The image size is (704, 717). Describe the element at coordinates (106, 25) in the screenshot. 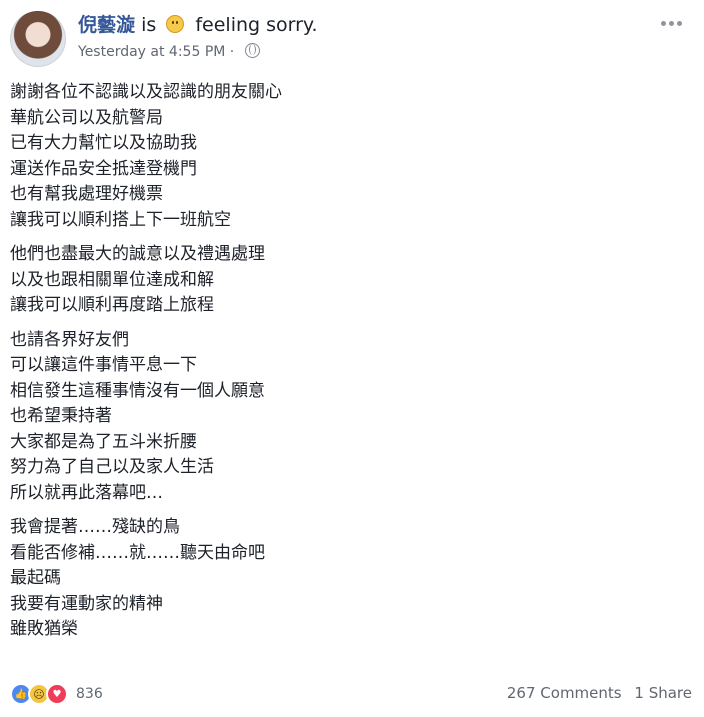

I see `author-name: 倪藝漩` at that location.